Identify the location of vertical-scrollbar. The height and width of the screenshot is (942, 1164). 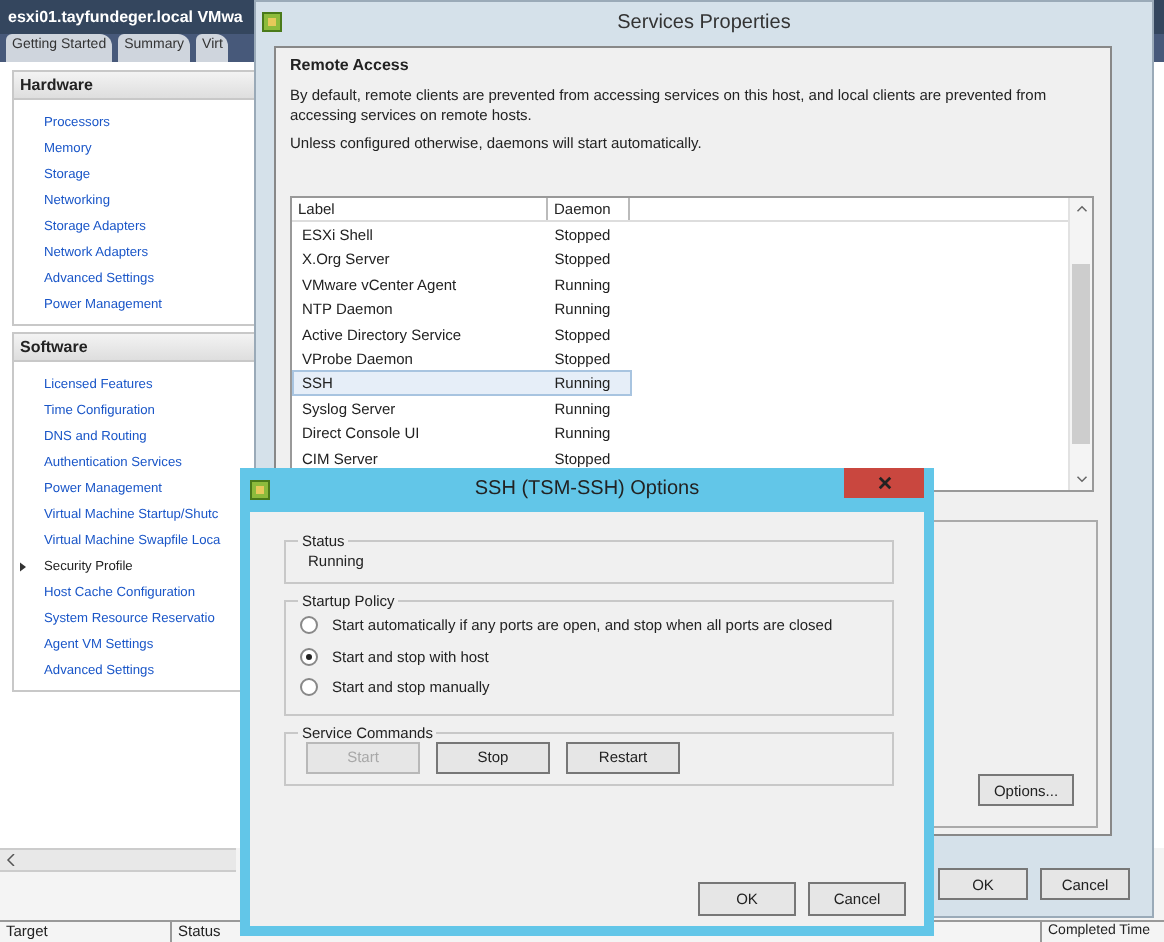
(1080, 344).